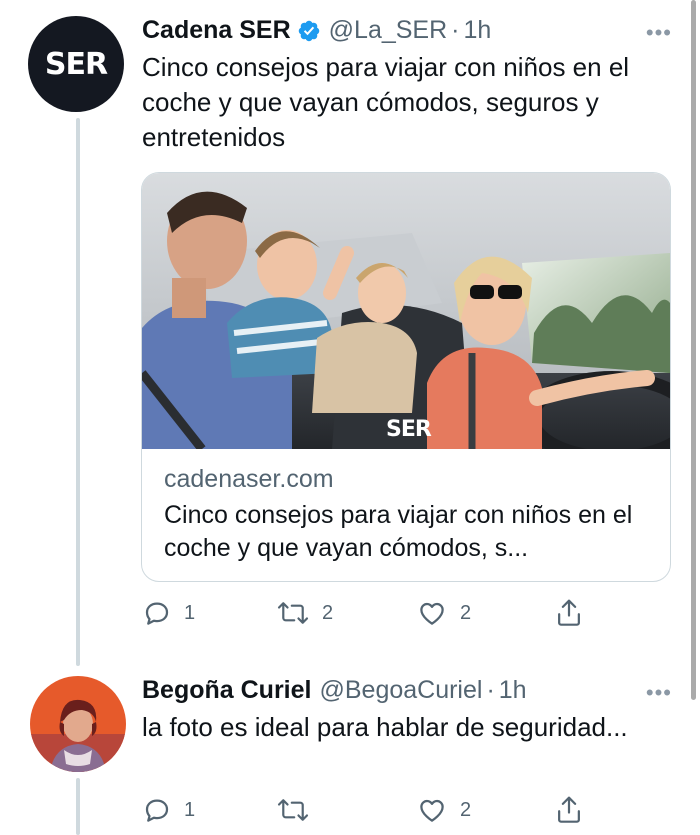  I want to click on tweet-header: Begoña Curiel @BegoaCuriel · 1h, so click(334, 690).